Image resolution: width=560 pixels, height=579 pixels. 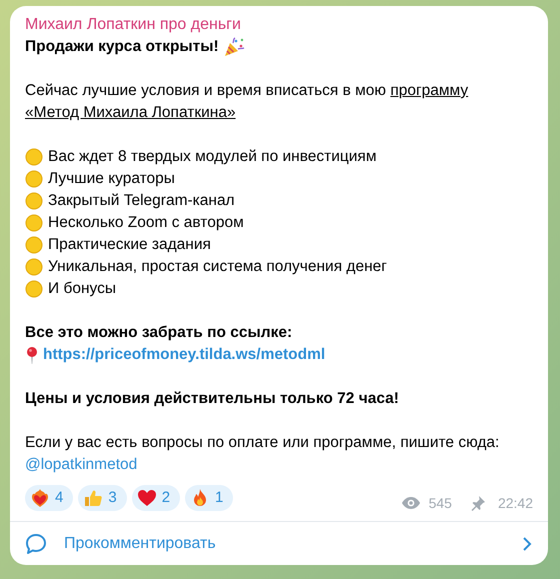 What do you see at coordinates (233, 47) in the screenshot?
I see `party-popper-icon` at bounding box center [233, 47].